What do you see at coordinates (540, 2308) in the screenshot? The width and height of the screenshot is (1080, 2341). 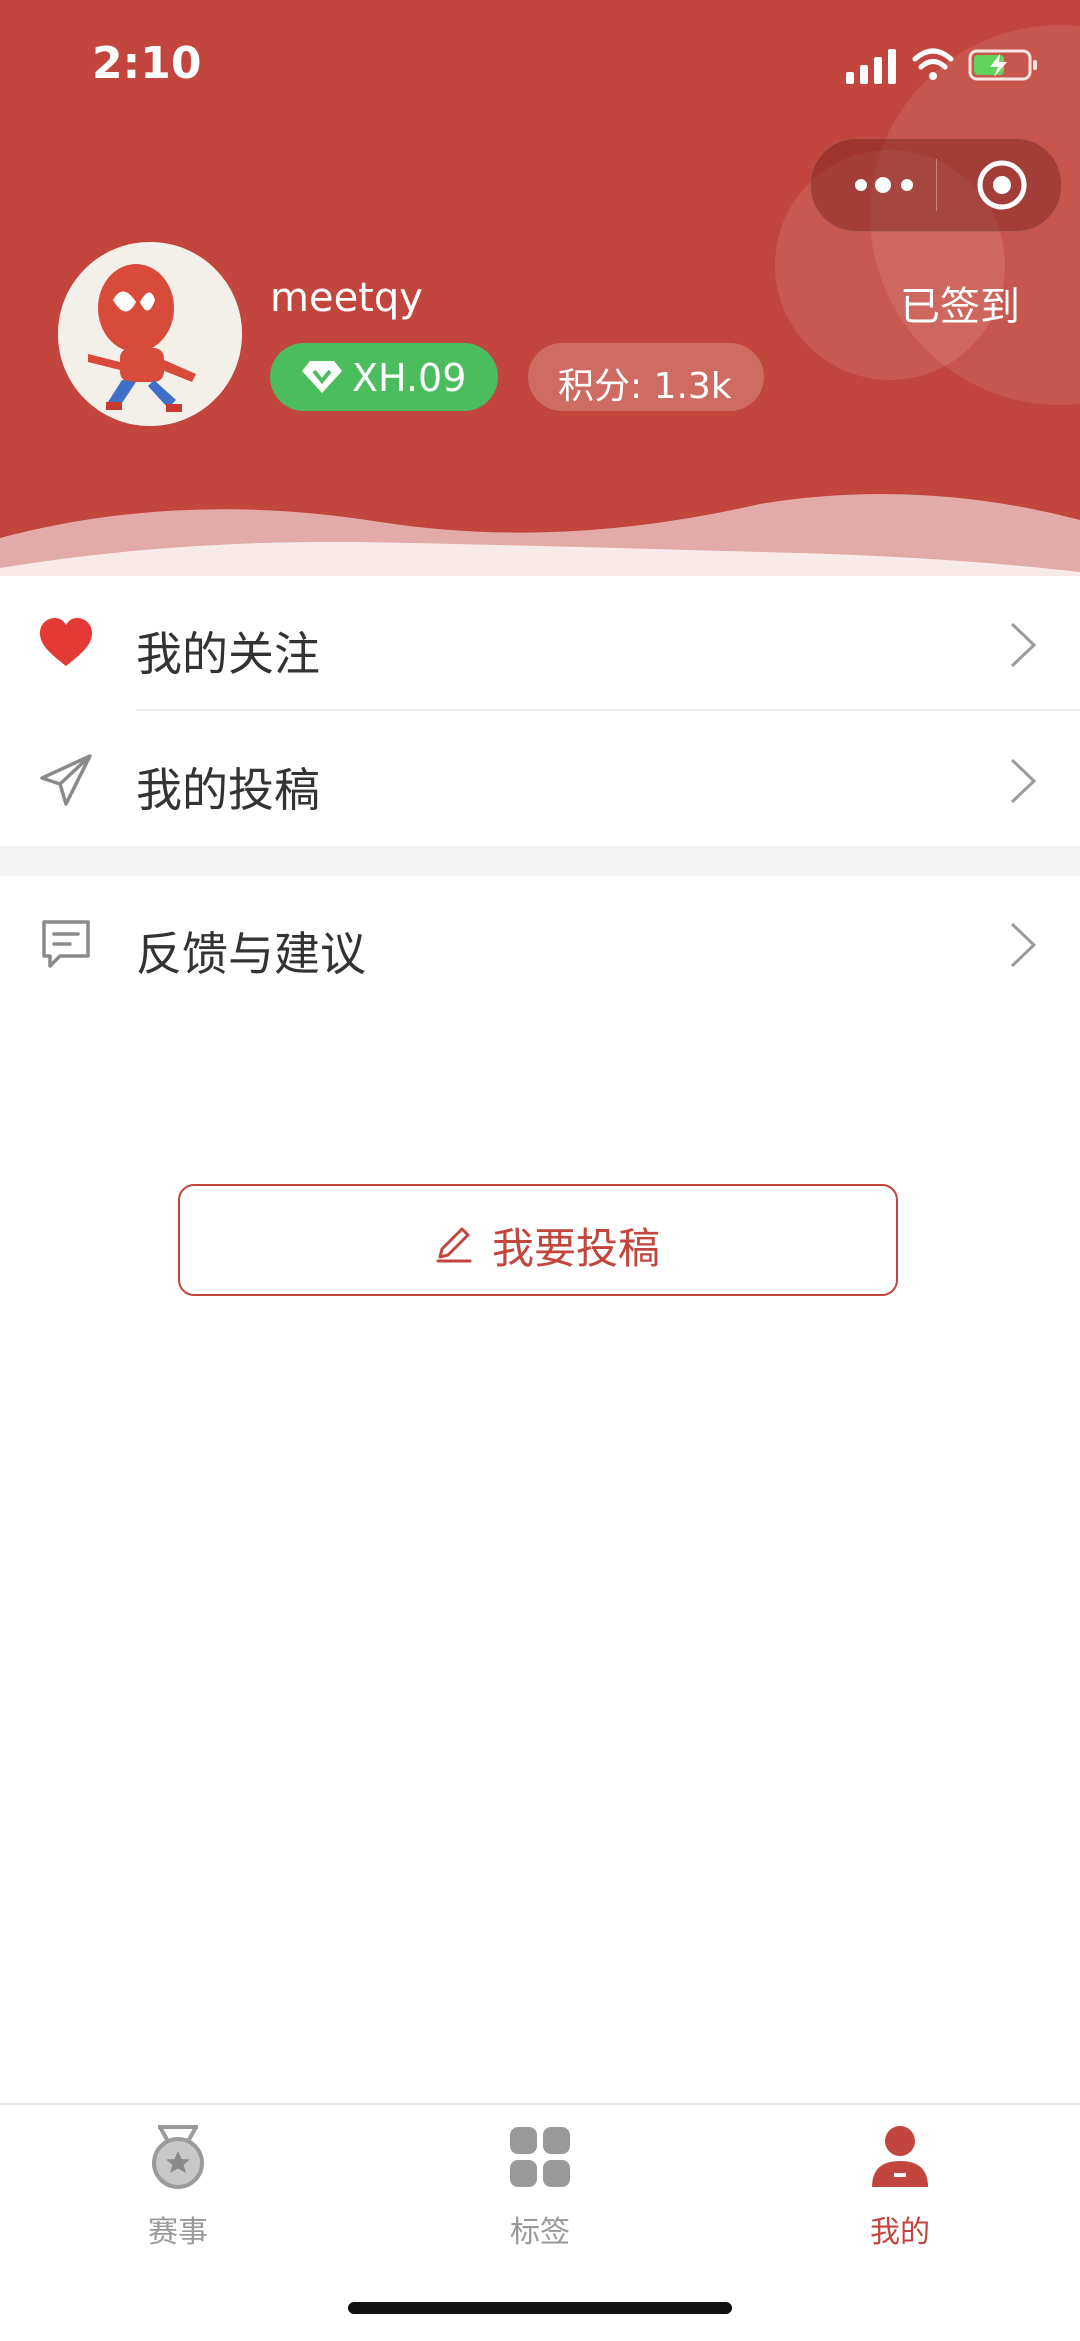 I see `home-indicator` at bounding box center [540, 2308].